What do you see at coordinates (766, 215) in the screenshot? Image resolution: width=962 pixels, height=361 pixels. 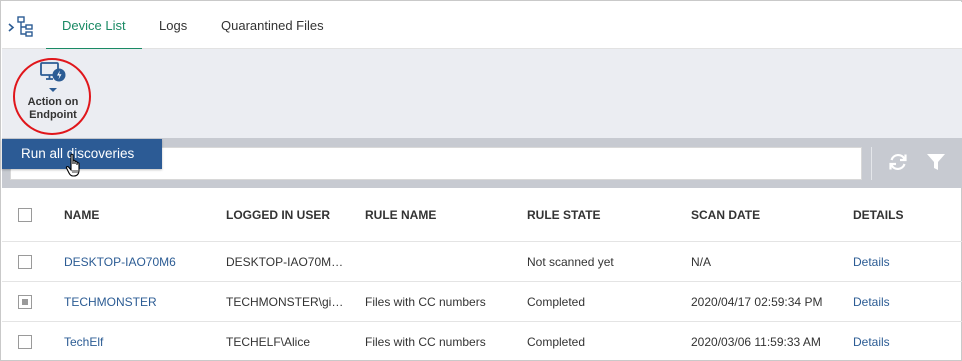 I see `column-header-scan-date: SCAN DATE` at bounding box center [766, 215].